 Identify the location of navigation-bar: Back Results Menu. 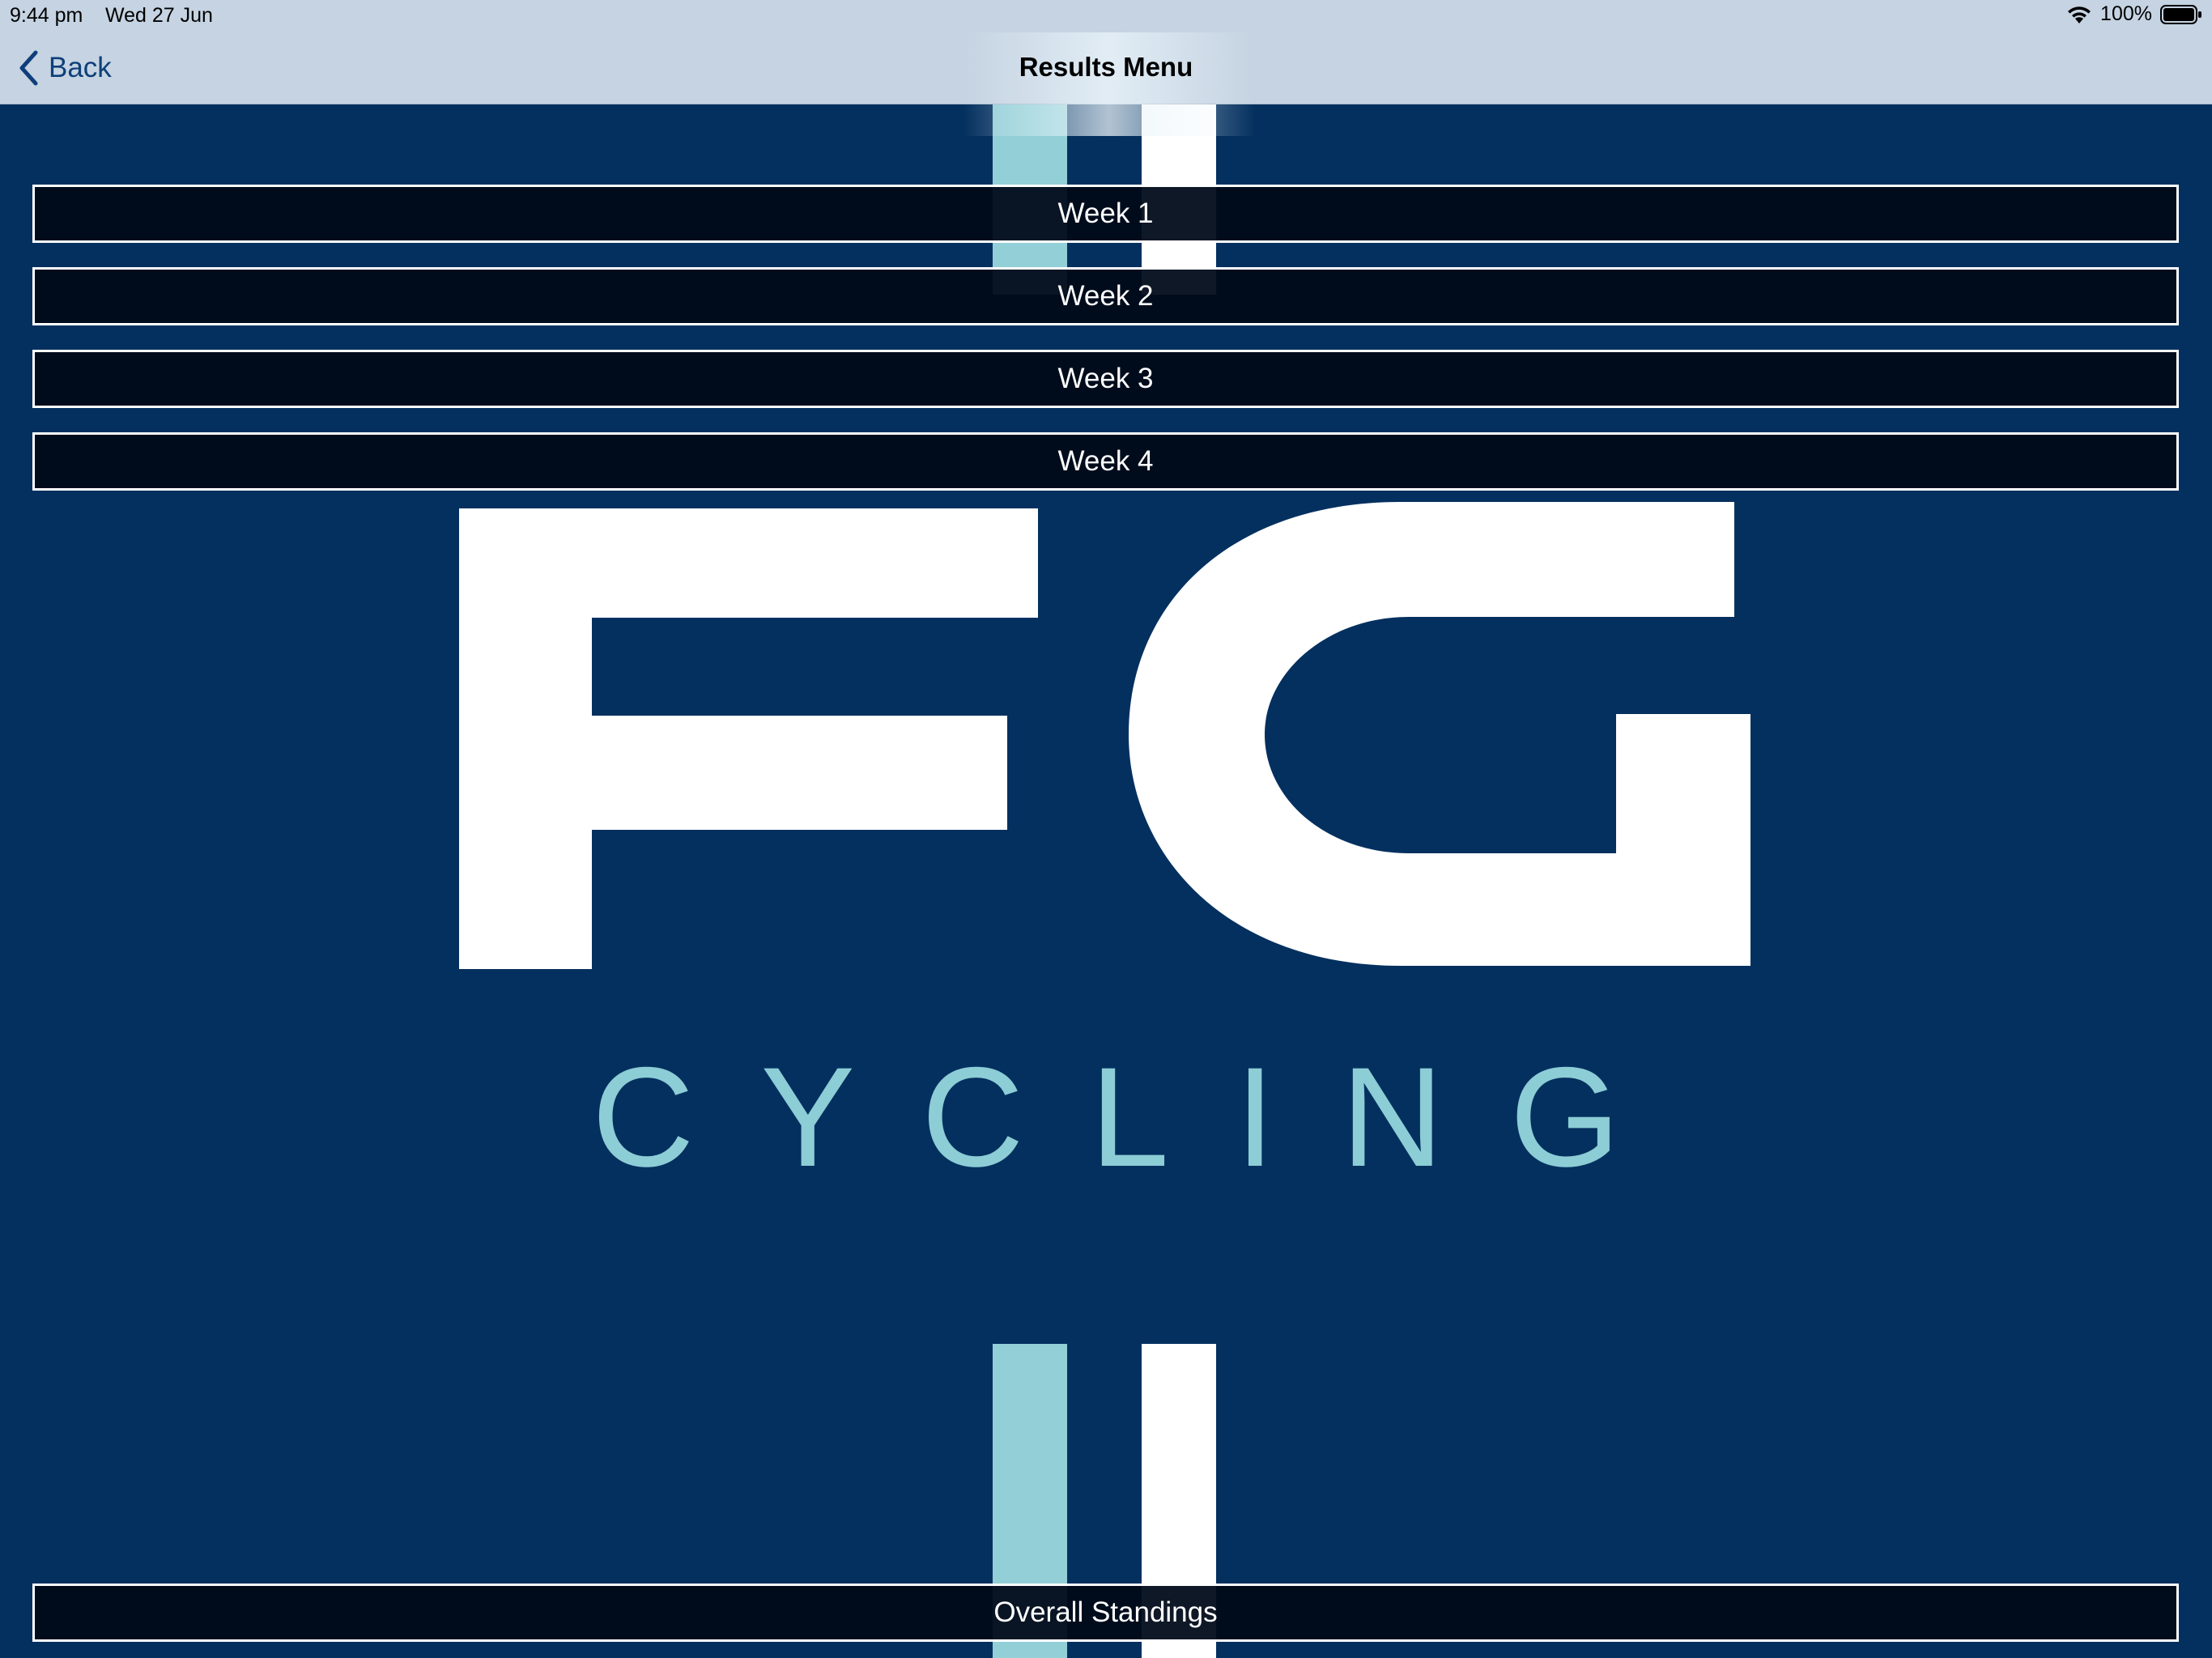
(1106, 84).